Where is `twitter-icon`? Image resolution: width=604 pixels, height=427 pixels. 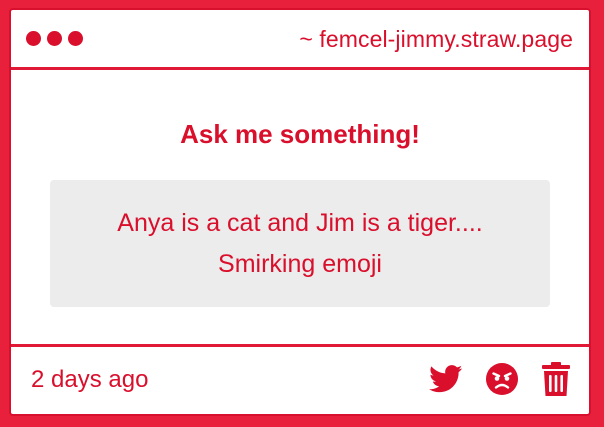 twitter-icon is located at coordinates (446, 379).